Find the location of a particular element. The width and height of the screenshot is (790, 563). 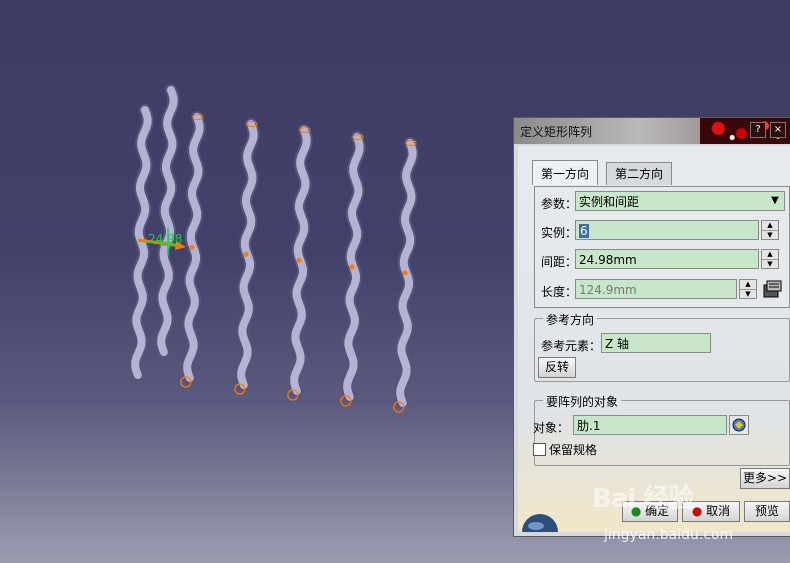

reverse-button: 反转 is located at coordinates (557, 367).